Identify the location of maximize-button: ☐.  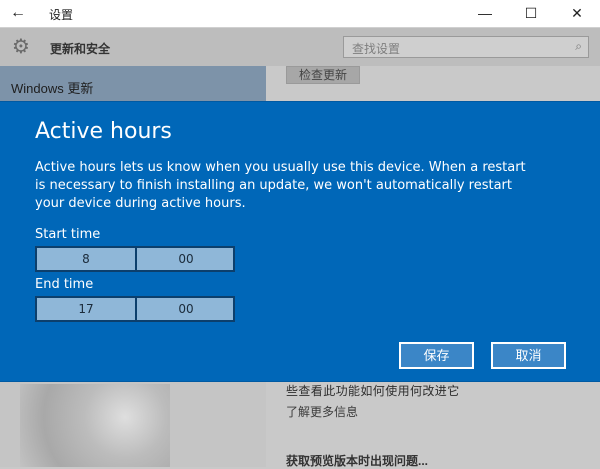
(531, 13).